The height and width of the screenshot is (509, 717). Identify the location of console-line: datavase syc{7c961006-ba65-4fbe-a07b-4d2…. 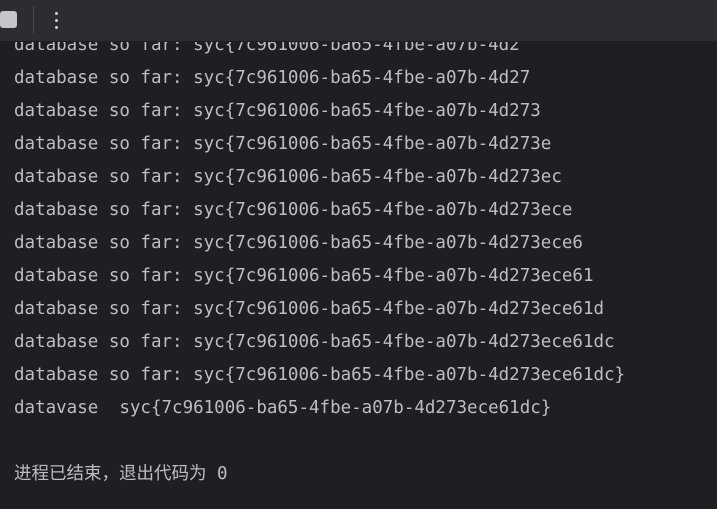
(283, 408).